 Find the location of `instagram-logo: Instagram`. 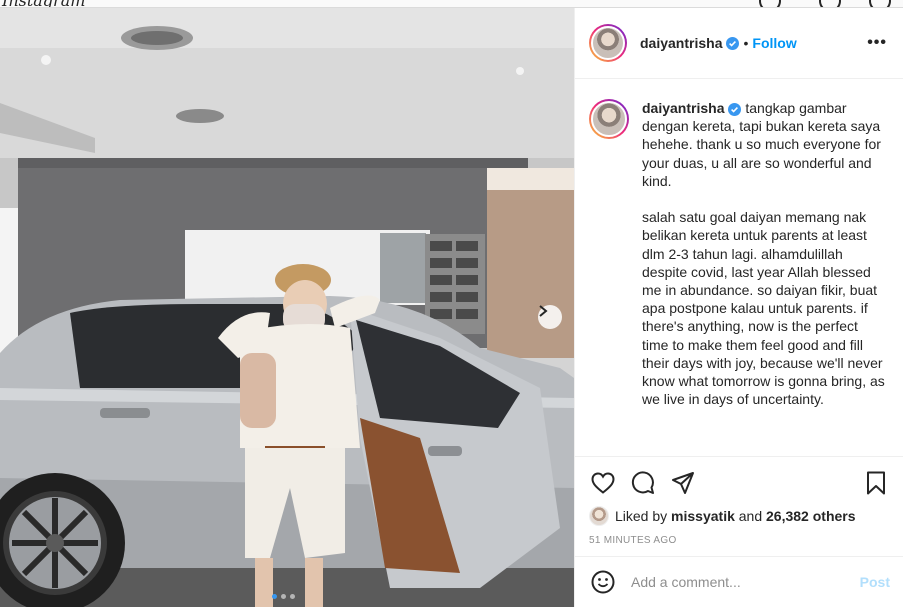

instagram-logo: Instagram is located at coordinates (43, 3).